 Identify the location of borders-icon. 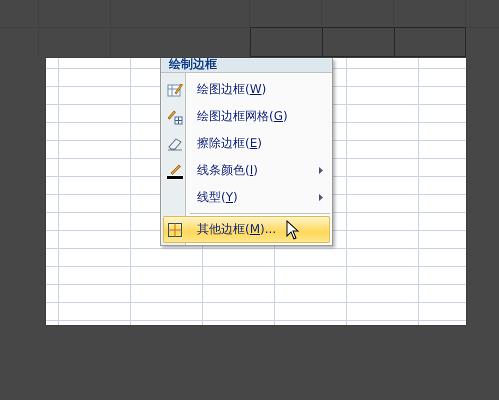
(175, 230).